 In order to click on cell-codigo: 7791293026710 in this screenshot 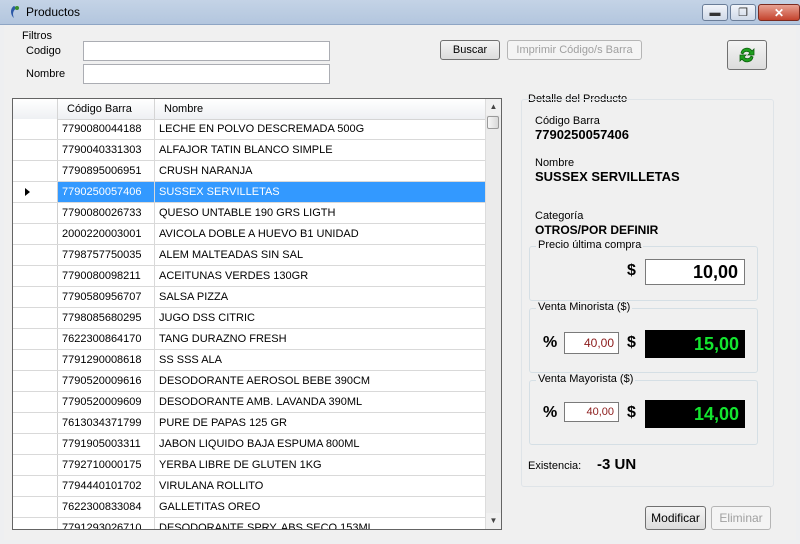, I will do `click(106, 523)`.